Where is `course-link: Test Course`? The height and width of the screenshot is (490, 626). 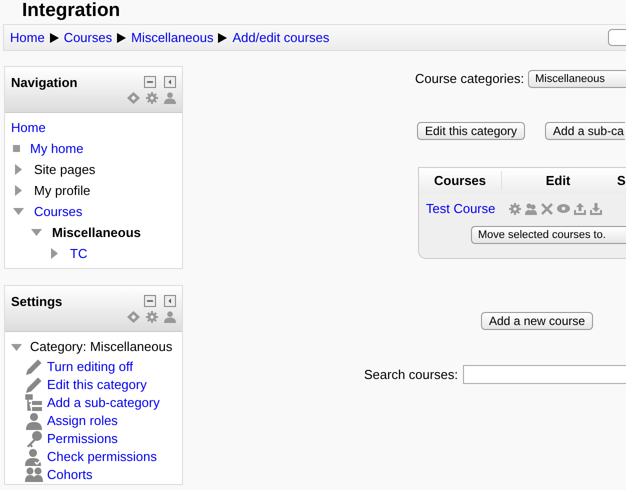
course-link: Test Course is located at coordinates (461, 208).